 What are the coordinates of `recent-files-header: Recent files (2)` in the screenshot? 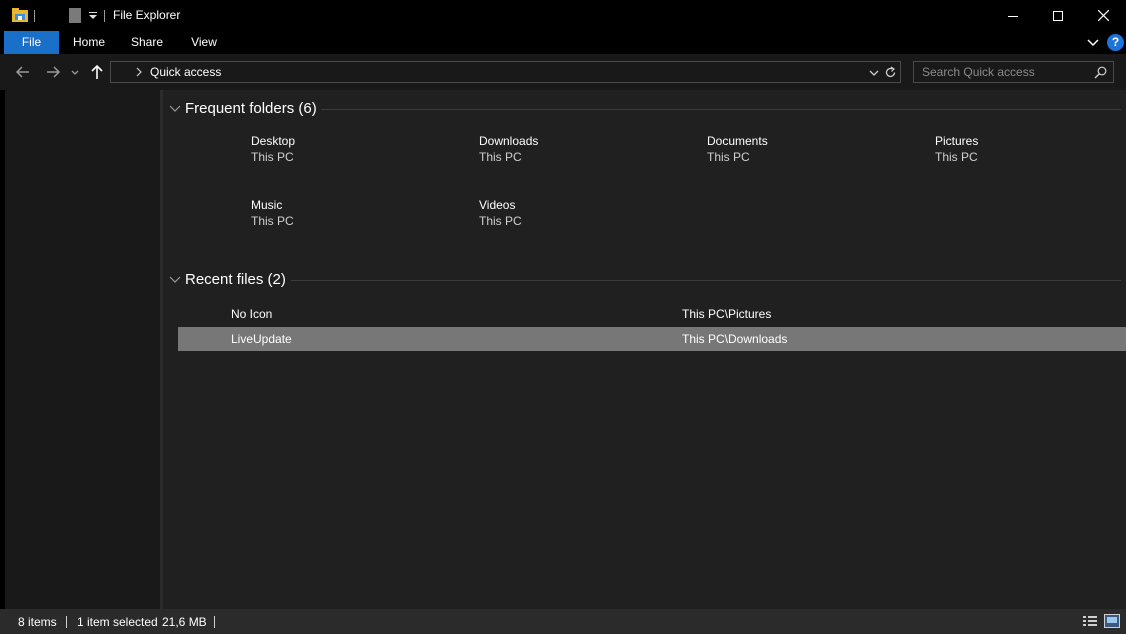 It's located at (643, 280).